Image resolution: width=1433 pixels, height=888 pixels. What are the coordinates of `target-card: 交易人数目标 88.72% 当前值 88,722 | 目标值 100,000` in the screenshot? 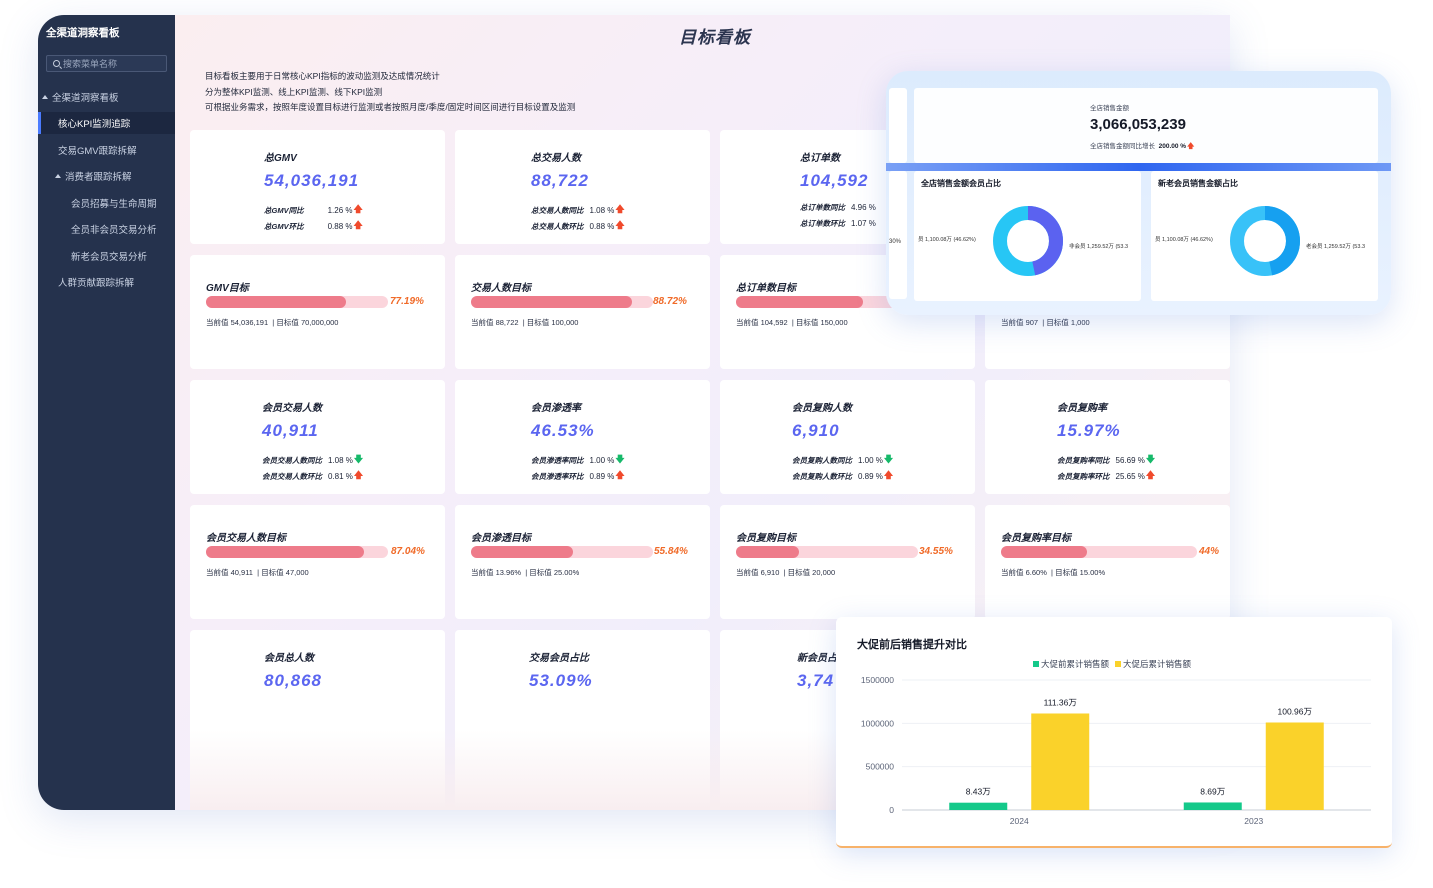 It's located at (582, 312).